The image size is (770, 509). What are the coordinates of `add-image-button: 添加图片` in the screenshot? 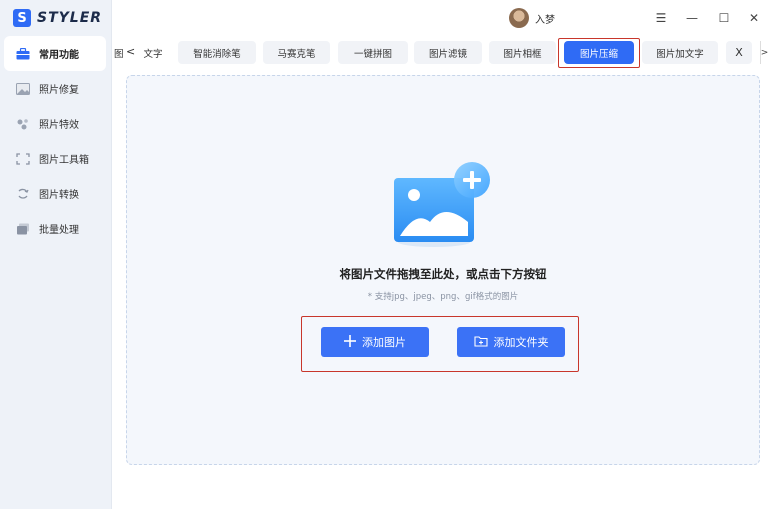 It's located at (375, 342).